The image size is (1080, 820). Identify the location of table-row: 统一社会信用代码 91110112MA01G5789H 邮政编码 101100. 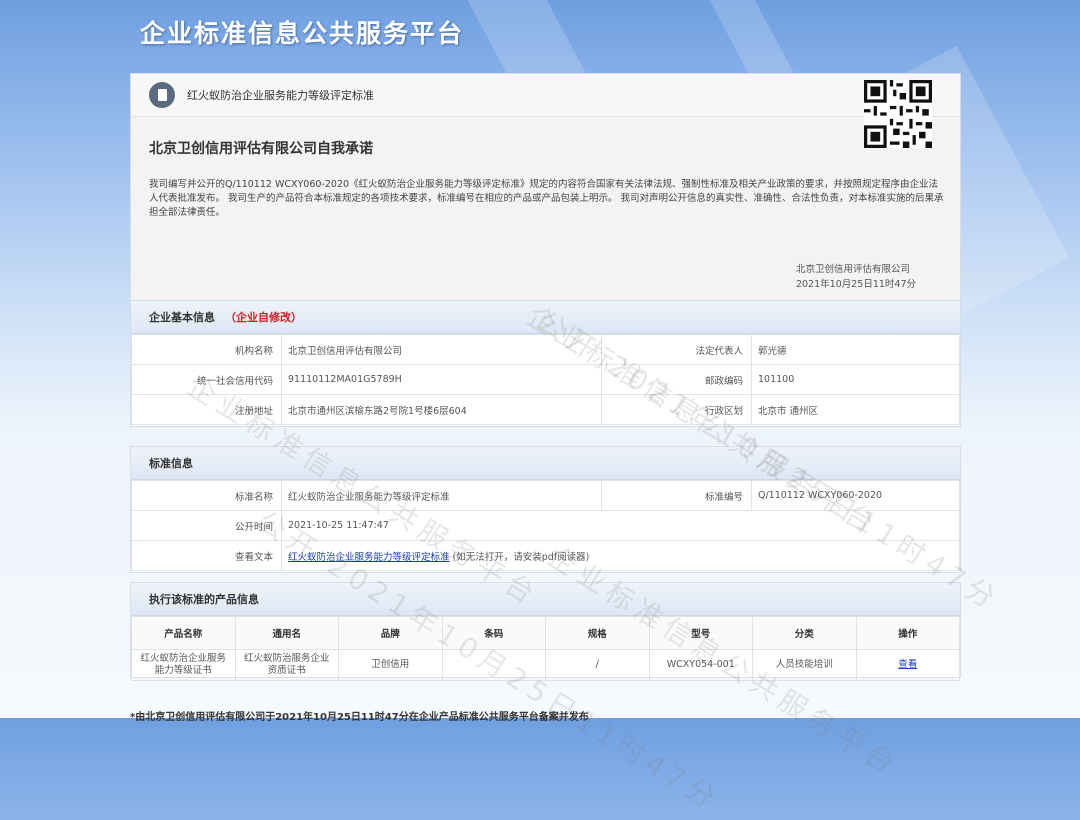
(545, 379).